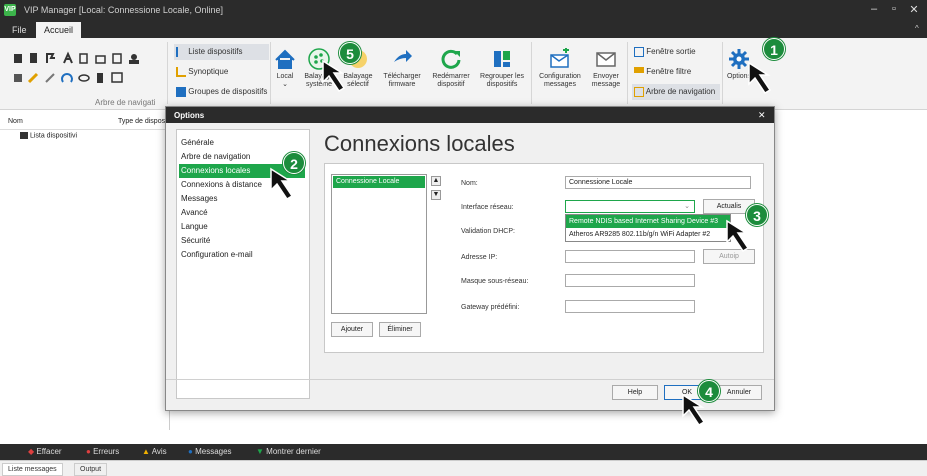 The width and height of the screenshot is (927, 476). I want to click on help-button: Help, so click(635, 392).